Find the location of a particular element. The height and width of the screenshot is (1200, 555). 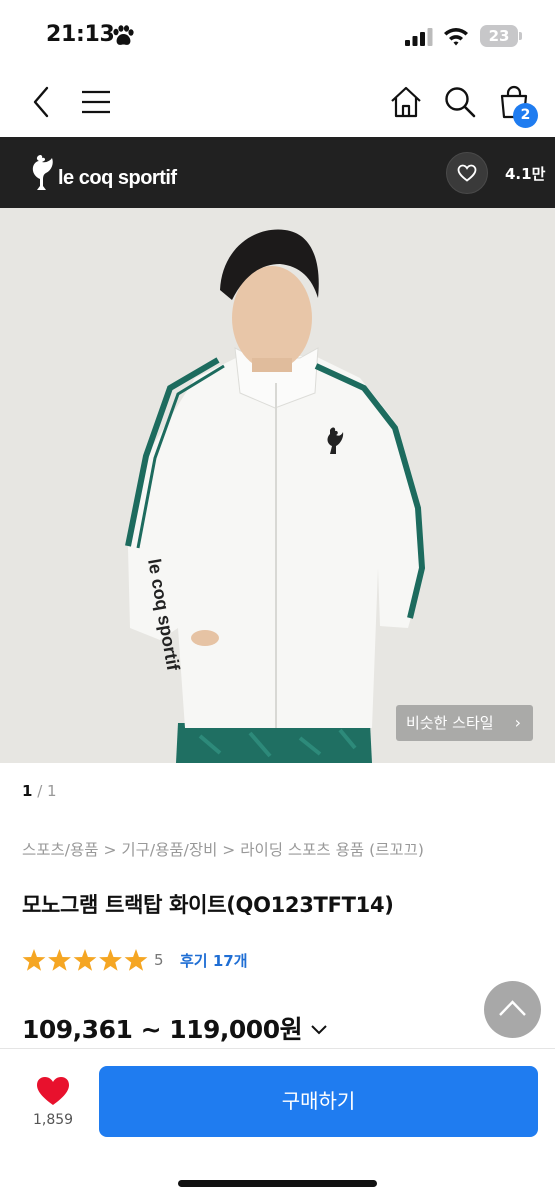

review-count-link: 후기 17개 is located at coordinates (214, 960).